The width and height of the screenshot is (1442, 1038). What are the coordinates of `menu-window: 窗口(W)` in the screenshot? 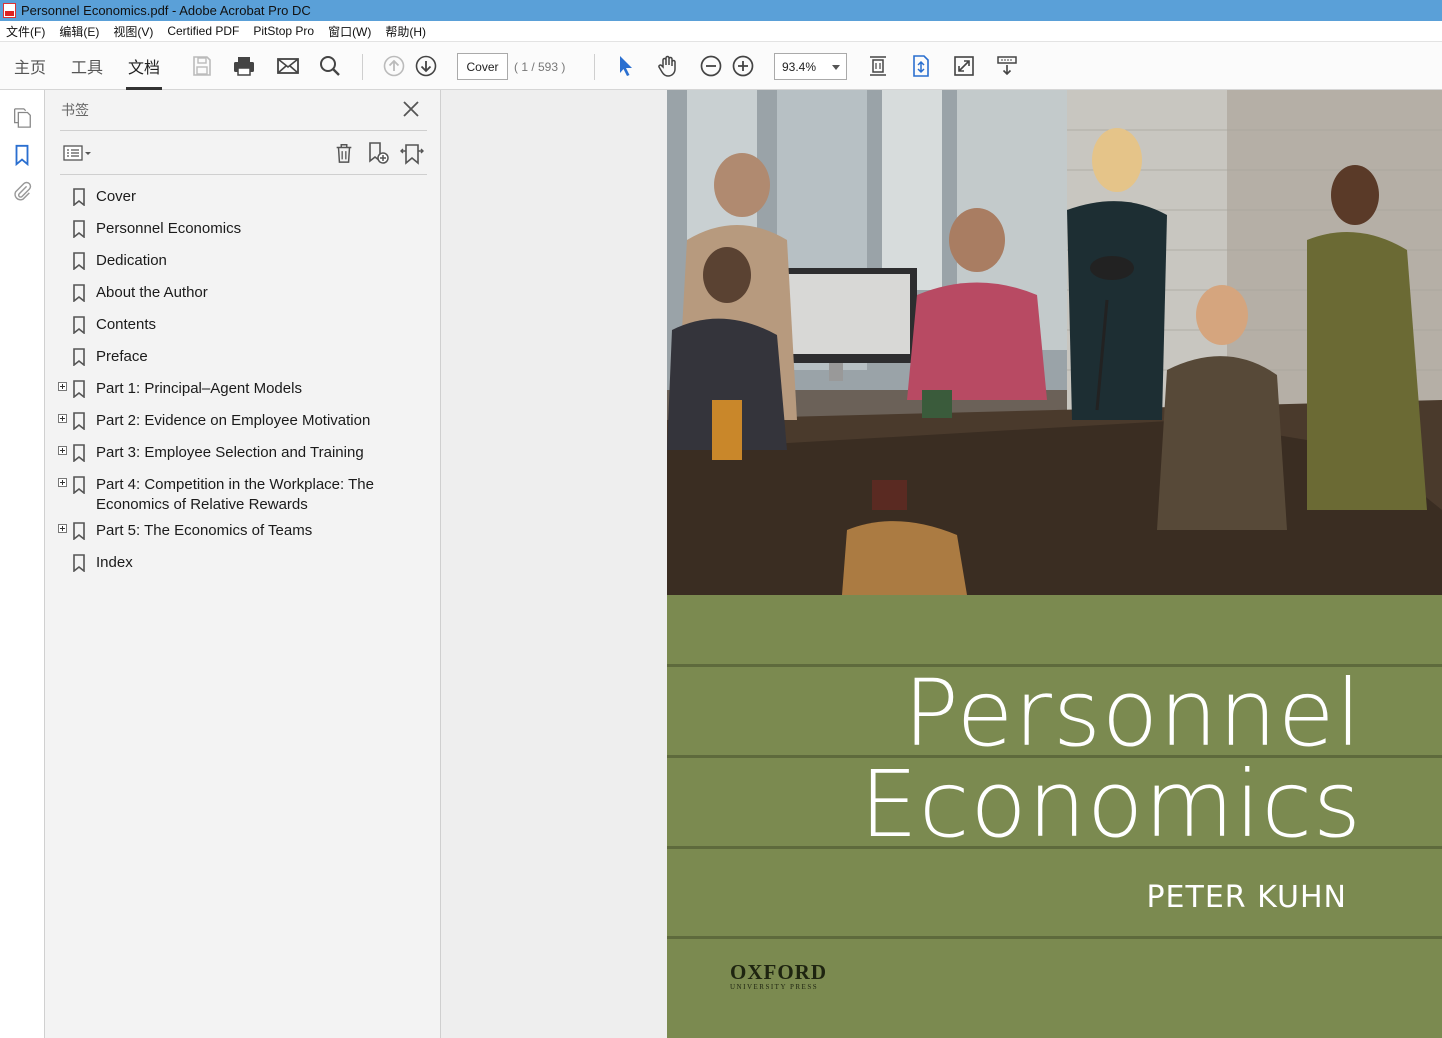 It's located at (349, 31).